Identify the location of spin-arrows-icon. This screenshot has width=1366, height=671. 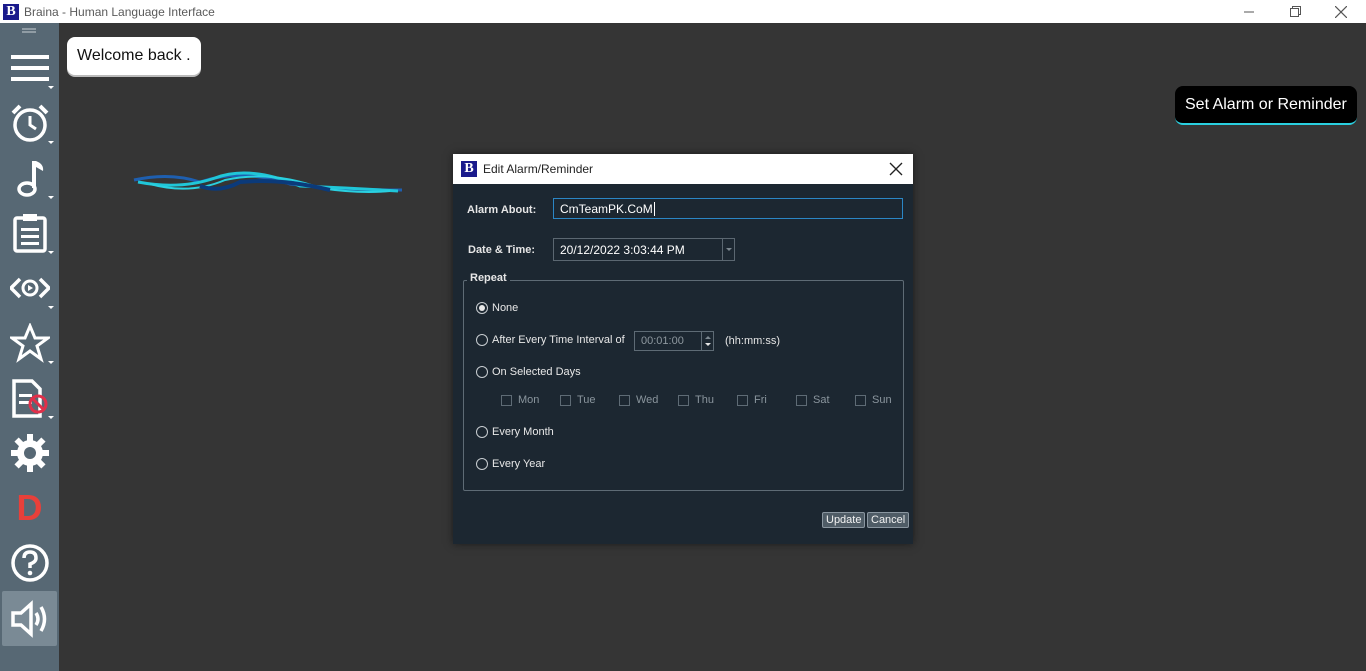
(707, 341).